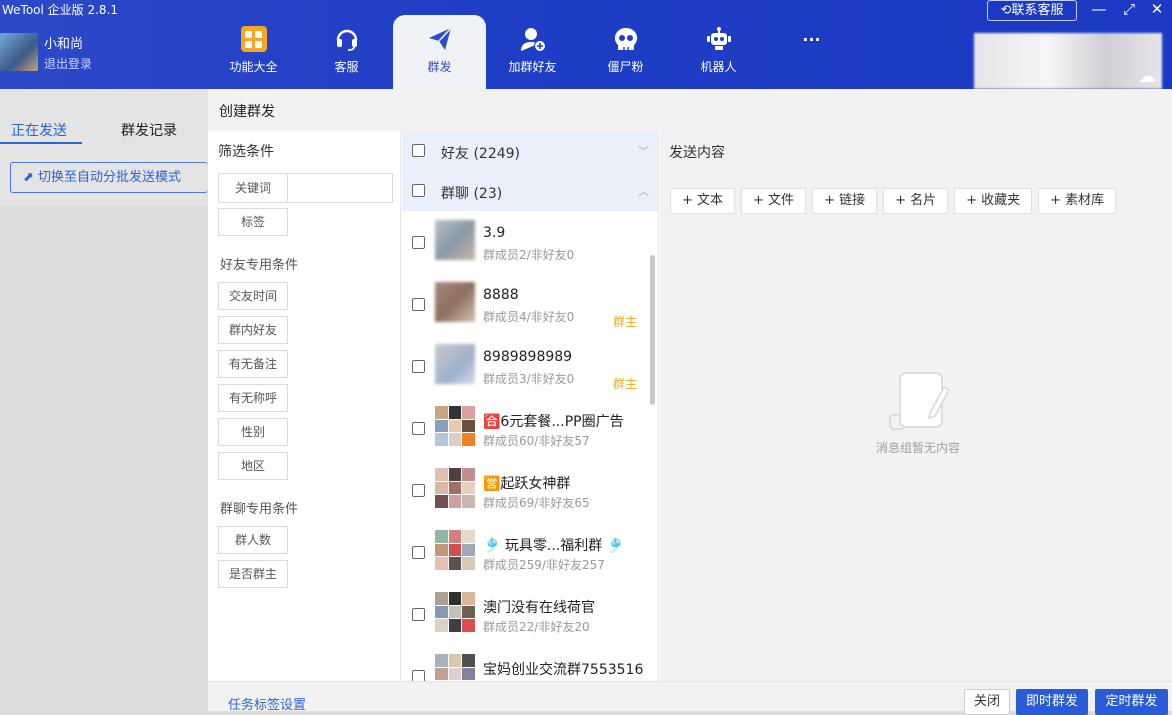 The width and height of the screenshot is (1172, 715). I want to click on logout-link: 退出登录, so click(68, 63).